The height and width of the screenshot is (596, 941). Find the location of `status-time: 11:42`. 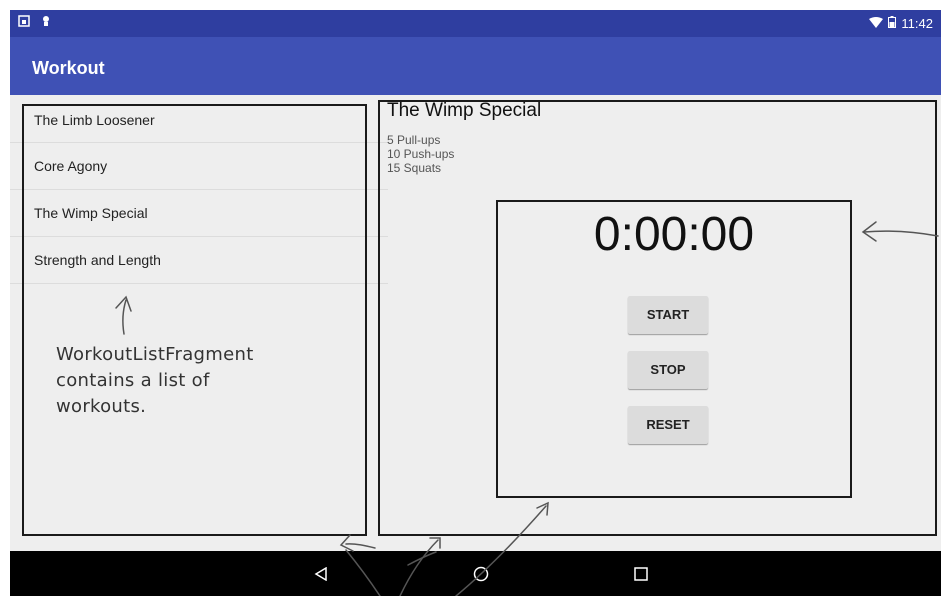

status-time: 11:42 is located at coordinates (917, 23).